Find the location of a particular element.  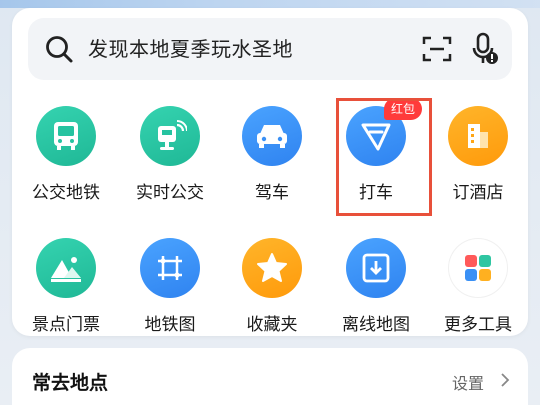

shortcut-offline-map: 离线地图 is located at coordinates (376, 285).